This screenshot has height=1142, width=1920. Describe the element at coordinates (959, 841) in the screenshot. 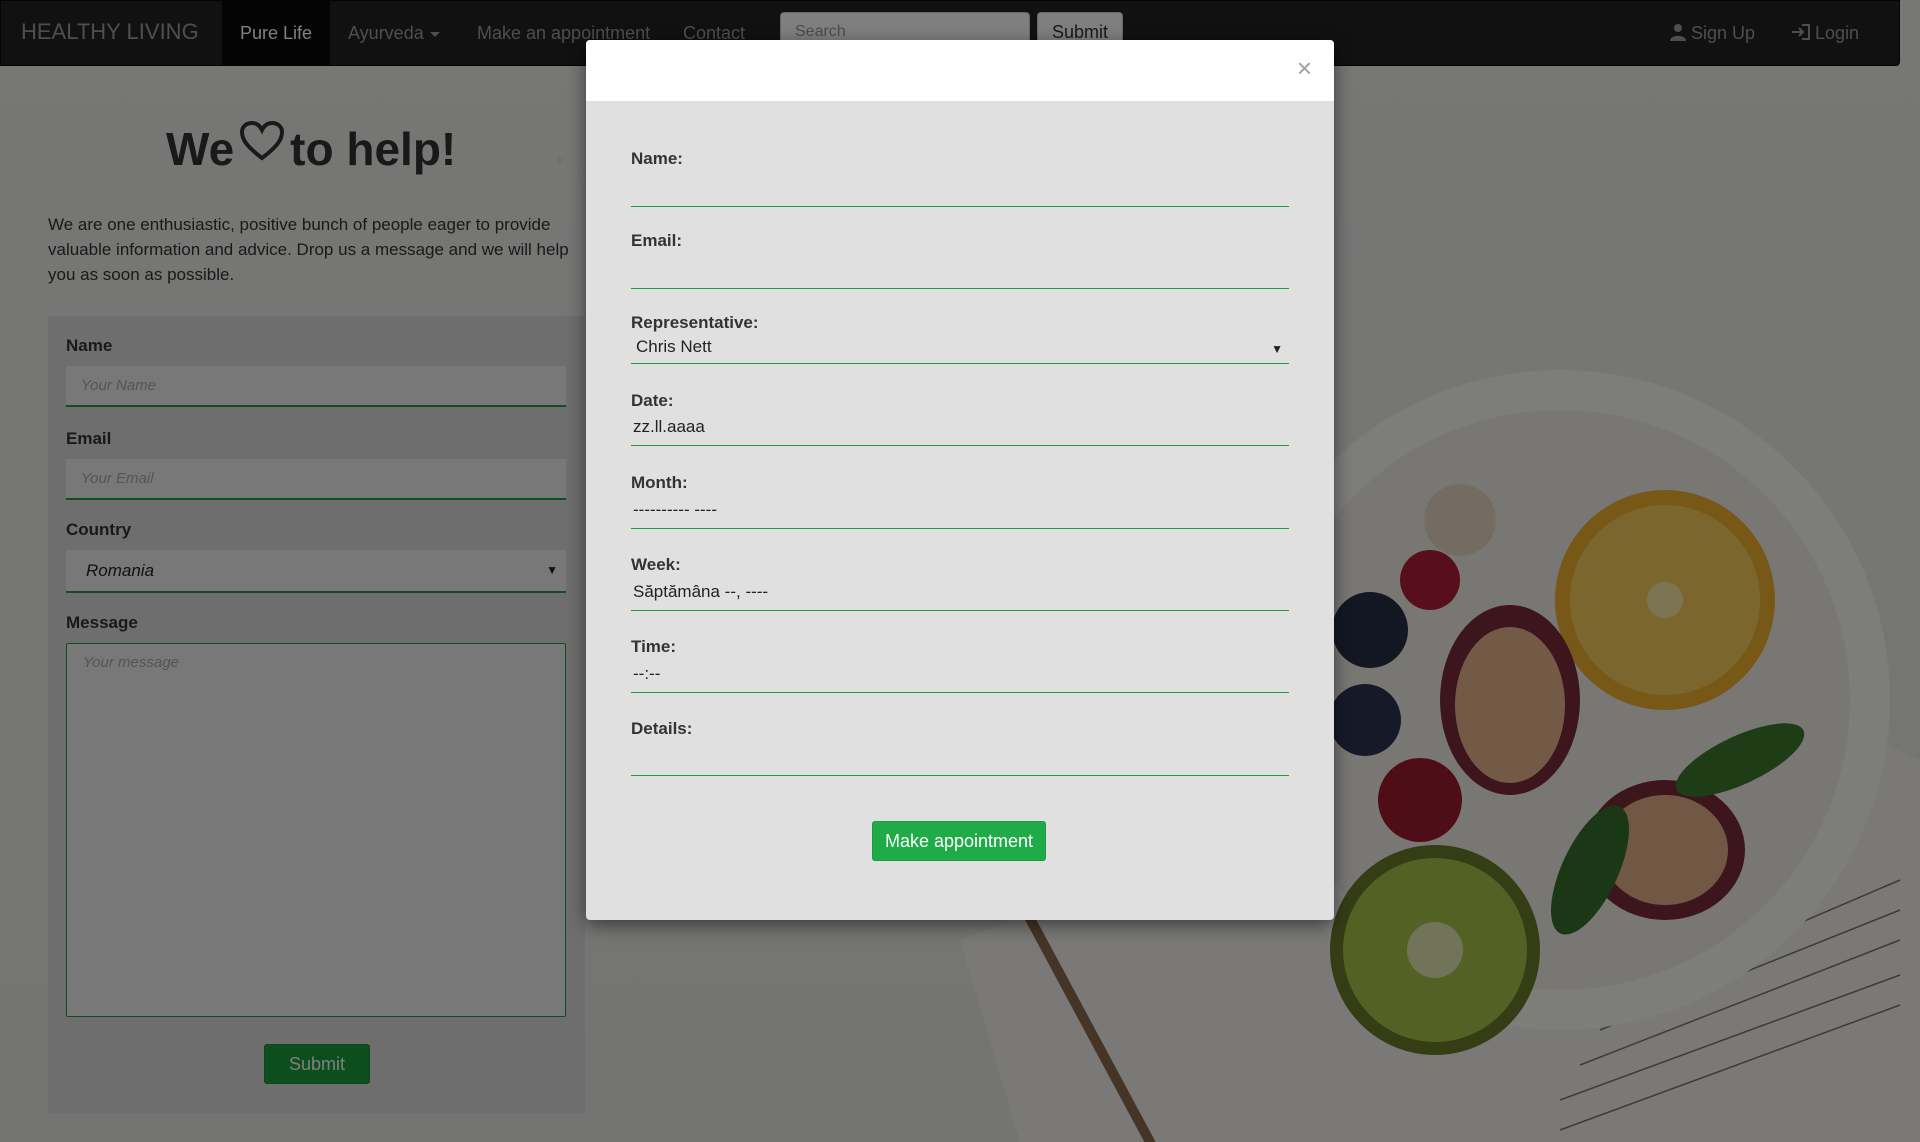

I see `make-appointment-button: Make appointment` at that location.